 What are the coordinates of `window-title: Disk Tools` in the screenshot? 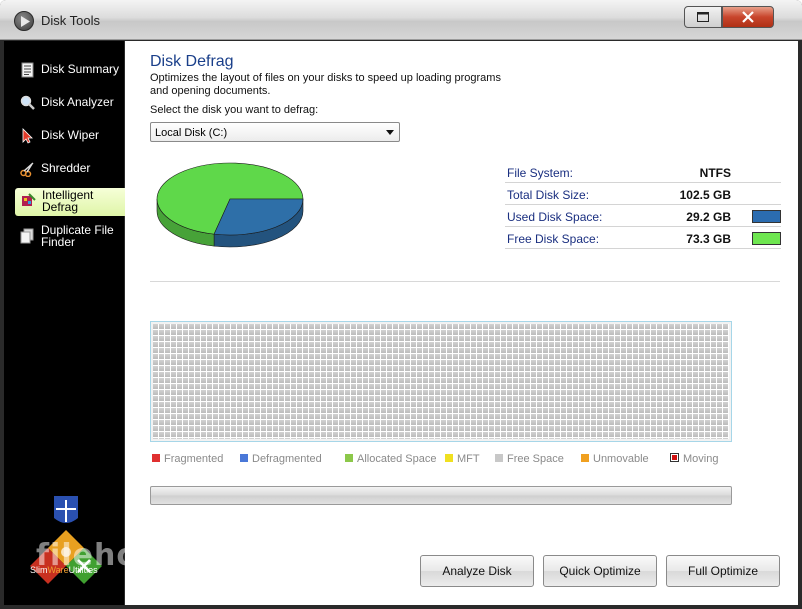 It's located at (71, 20).